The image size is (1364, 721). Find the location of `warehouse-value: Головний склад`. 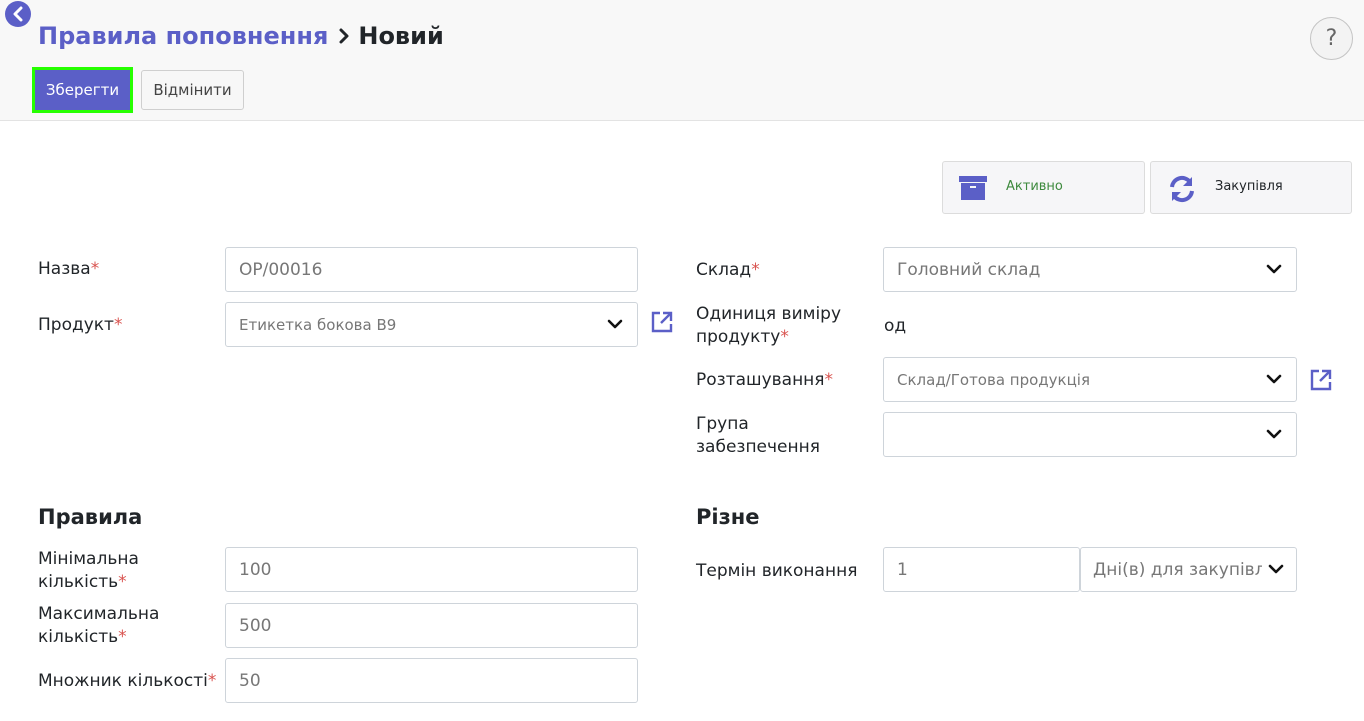

warehouse-value: Головний склад is located at coordinates (969, 269).